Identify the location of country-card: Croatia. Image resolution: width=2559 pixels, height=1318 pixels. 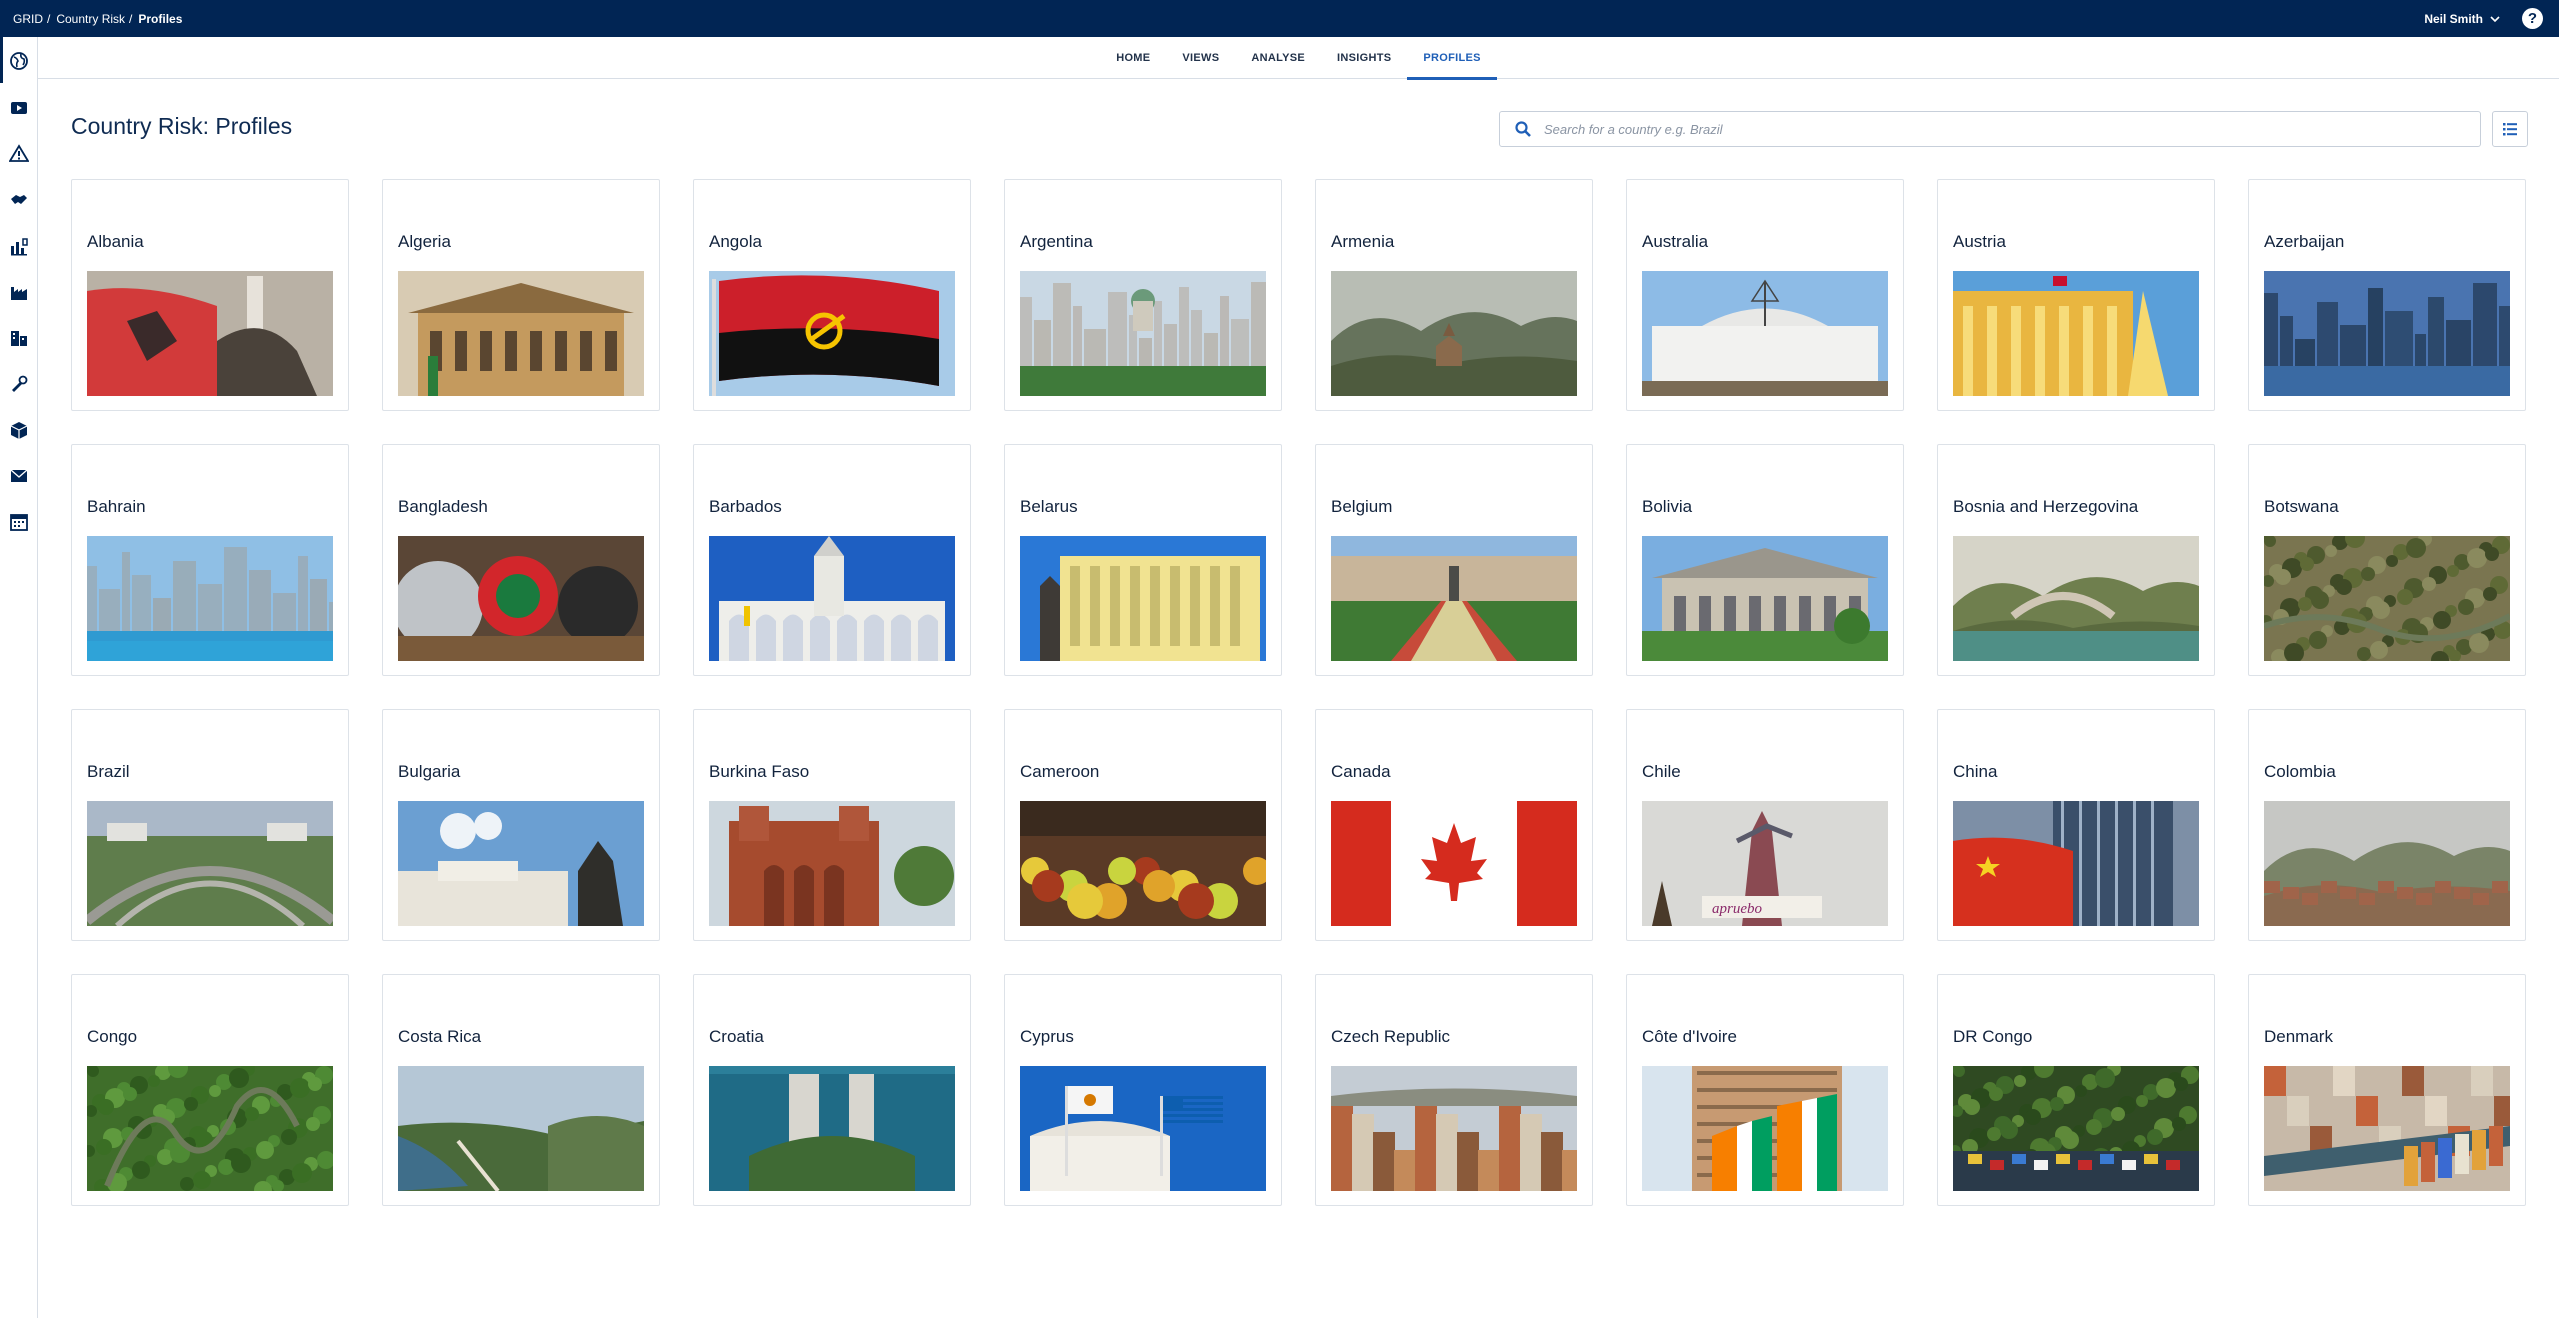
(832, 1090).